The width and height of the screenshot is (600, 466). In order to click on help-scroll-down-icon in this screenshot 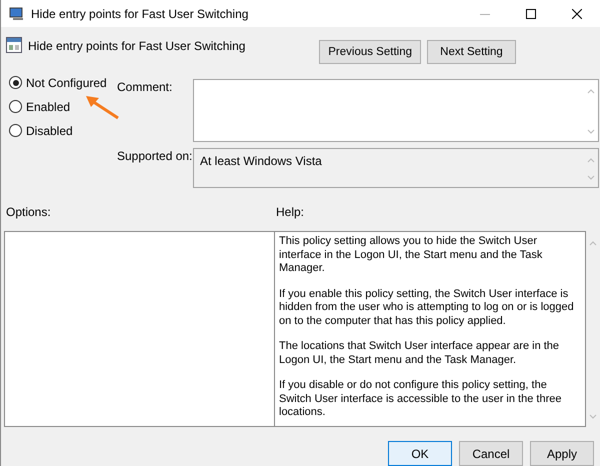, I will do `click(593, 416)`.